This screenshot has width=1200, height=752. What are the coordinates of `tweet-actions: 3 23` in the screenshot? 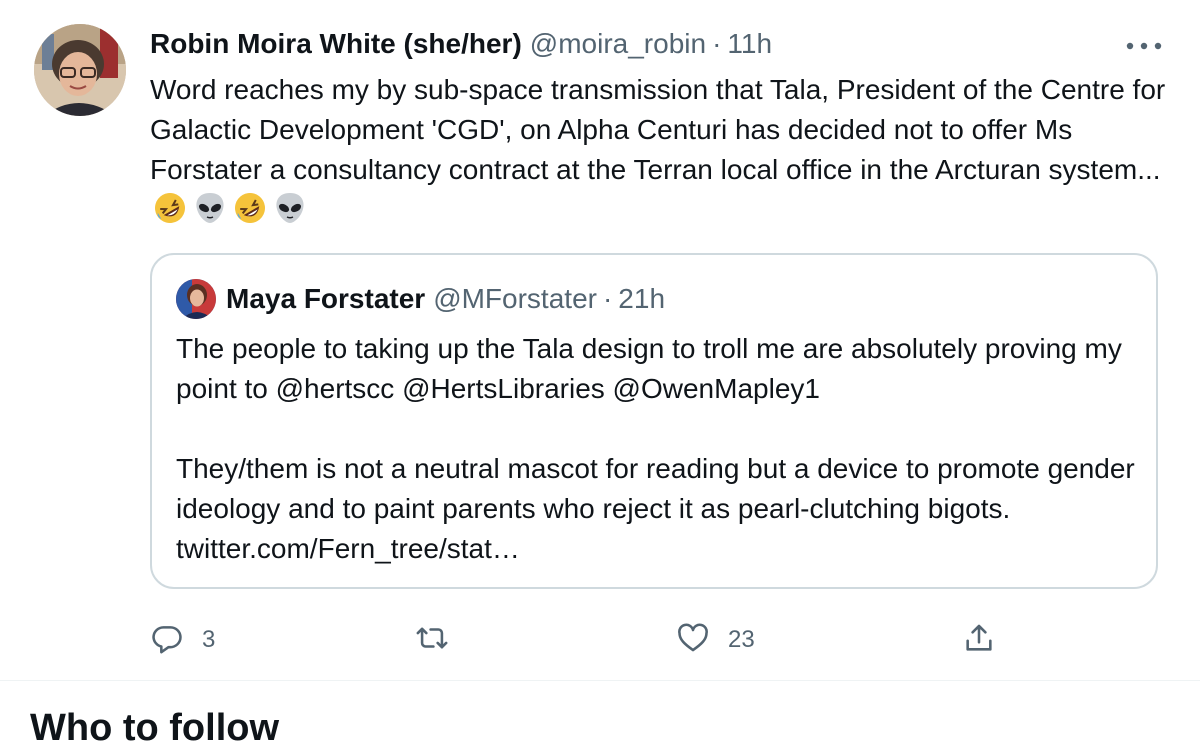 It's located at (600, 640).